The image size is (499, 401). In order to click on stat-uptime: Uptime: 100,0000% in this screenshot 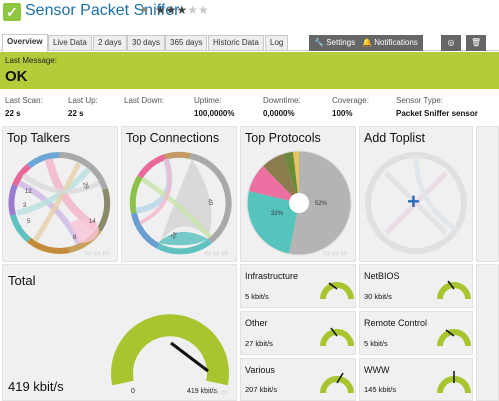, I will do `click(214, 107)`.